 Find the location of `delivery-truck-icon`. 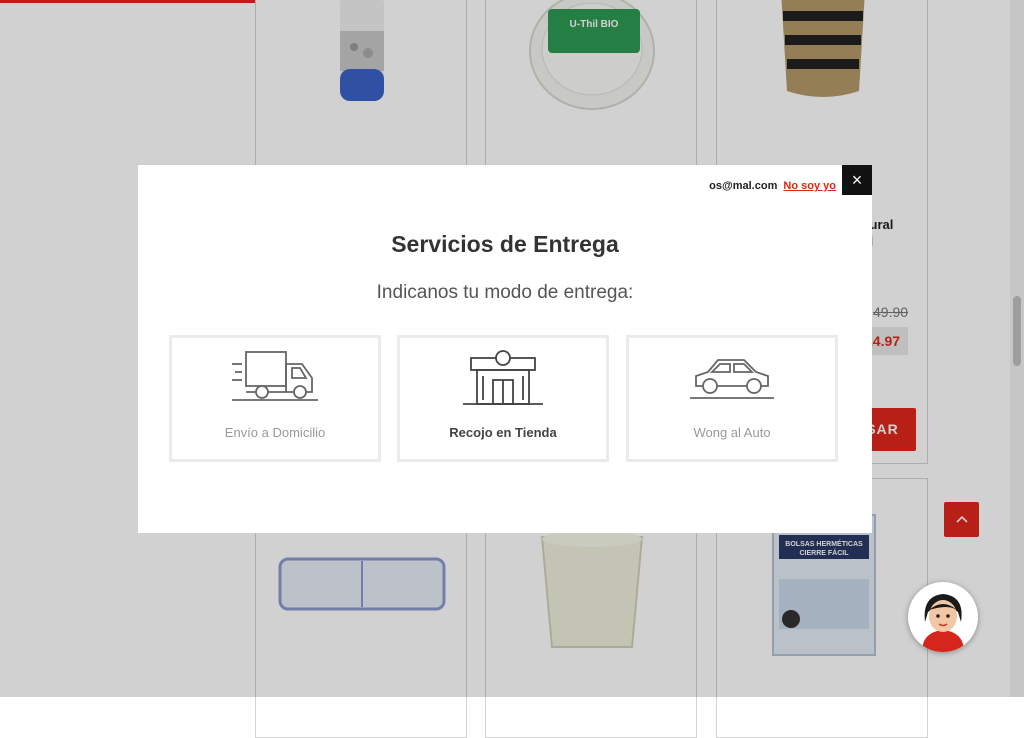

delivery-truck-icon is located at coordinates (275, 376).